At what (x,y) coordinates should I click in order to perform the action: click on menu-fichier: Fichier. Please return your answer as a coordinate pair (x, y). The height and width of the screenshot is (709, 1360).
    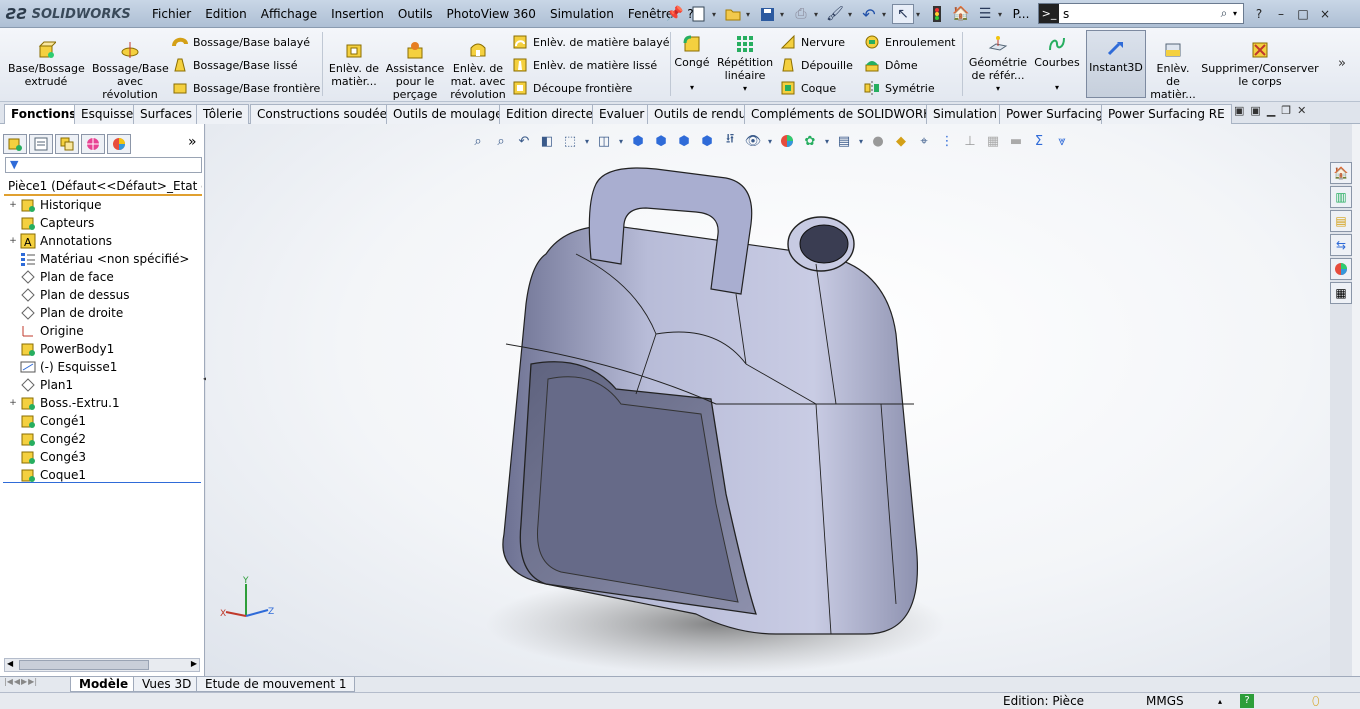
    Looking at the image, I should click on (171, 14).